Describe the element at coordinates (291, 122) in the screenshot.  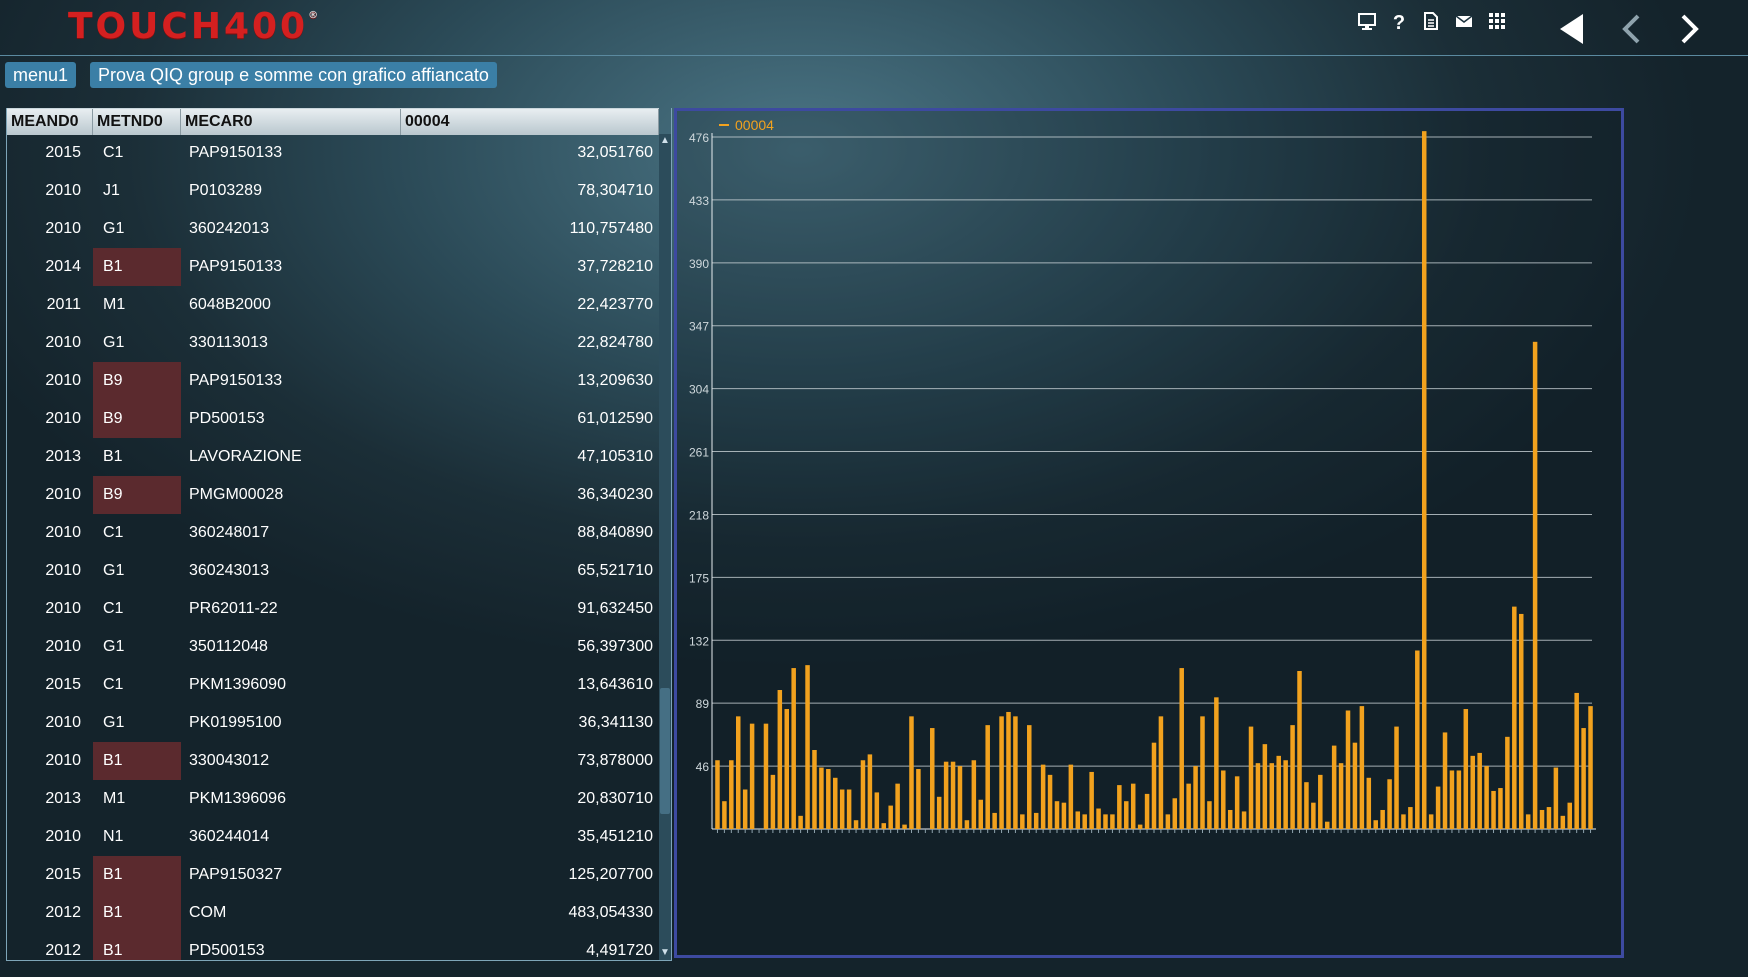
I see `column-header-mecar0: MECAR0` at that location.